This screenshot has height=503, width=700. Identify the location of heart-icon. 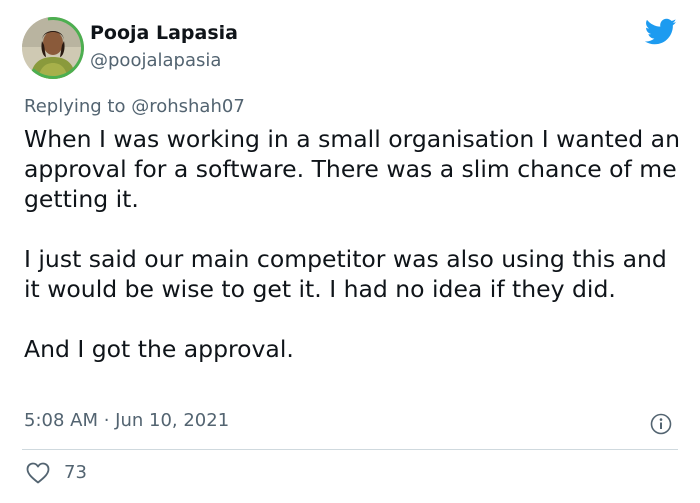
(38, 473).